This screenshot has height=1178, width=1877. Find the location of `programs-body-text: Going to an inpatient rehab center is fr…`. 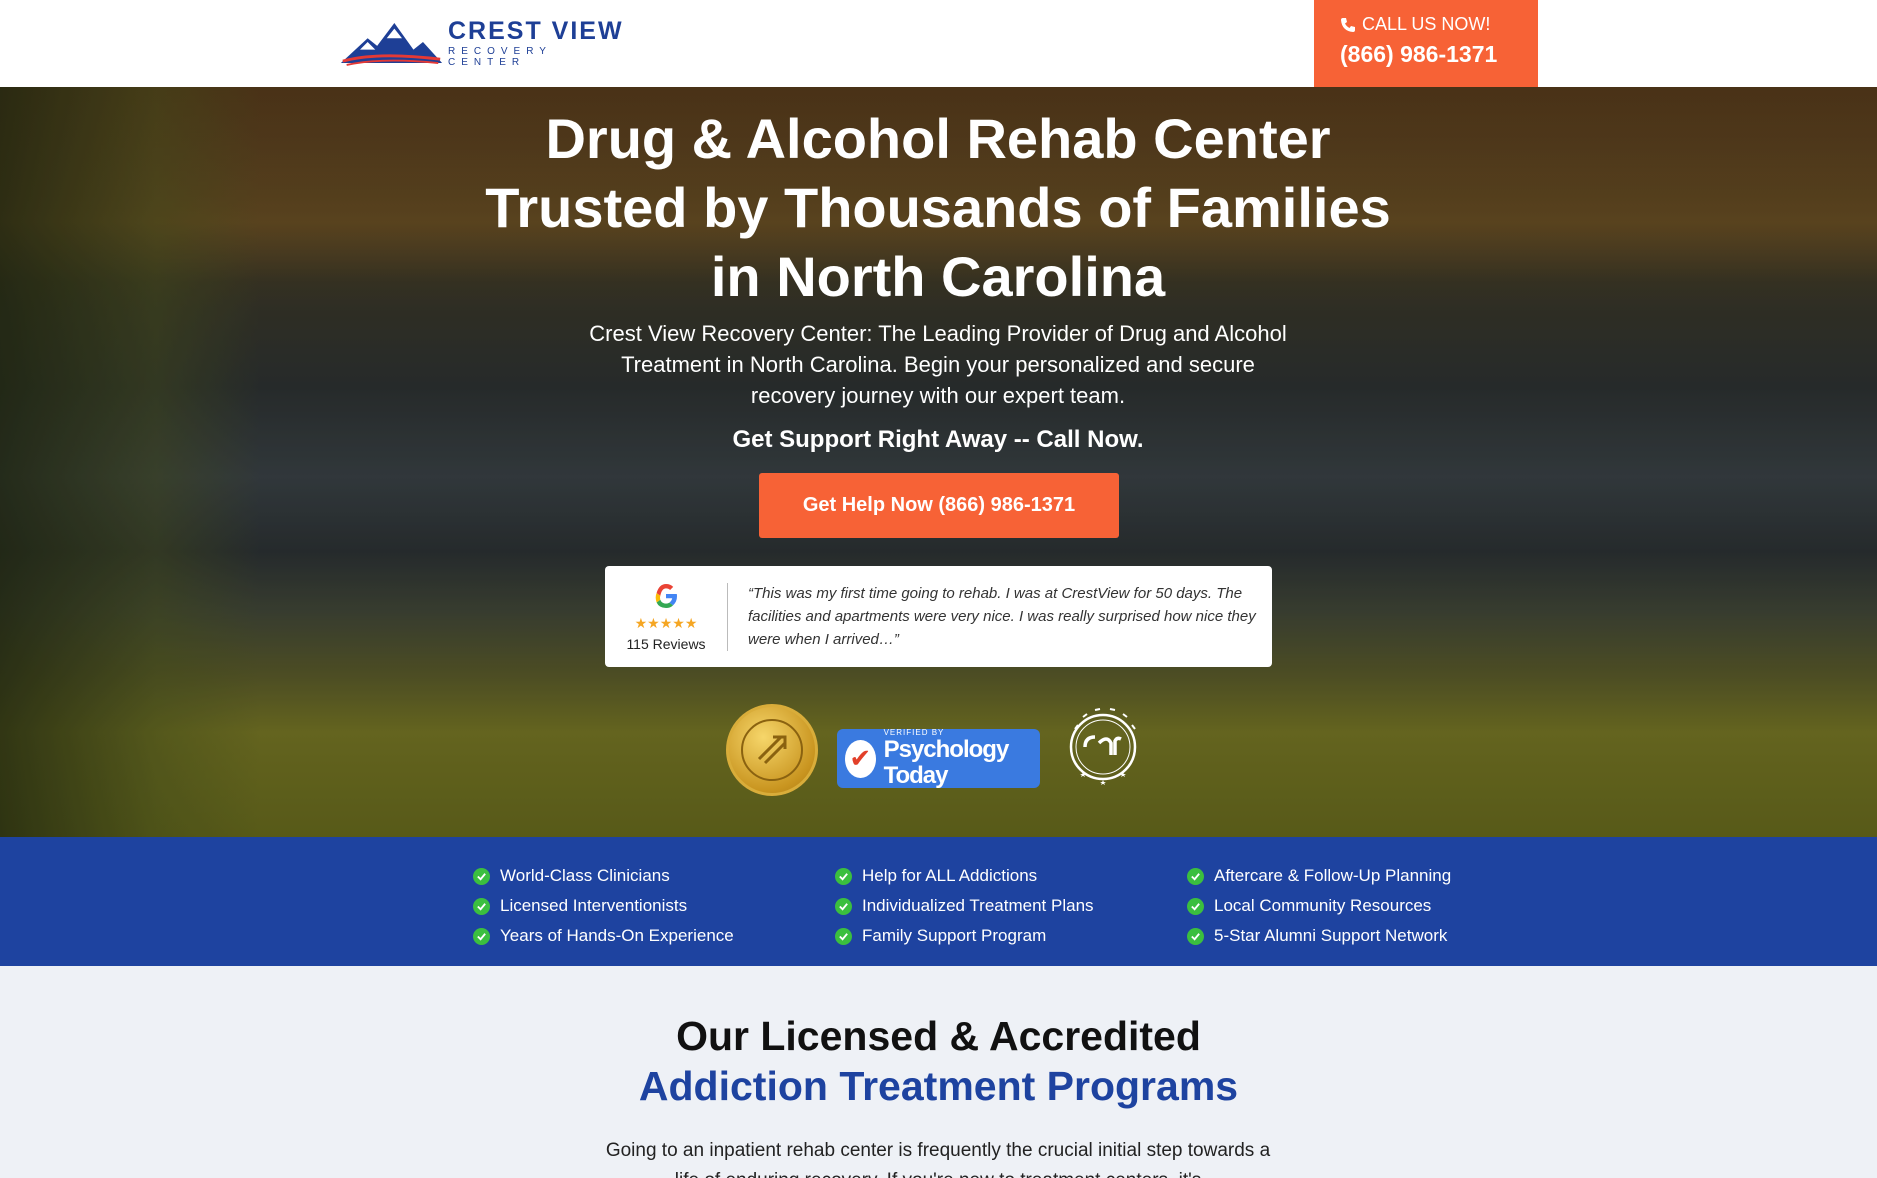

programs-body-text: Going to an inpatient rehab center is fr… is located at coordinates (938, 1159).